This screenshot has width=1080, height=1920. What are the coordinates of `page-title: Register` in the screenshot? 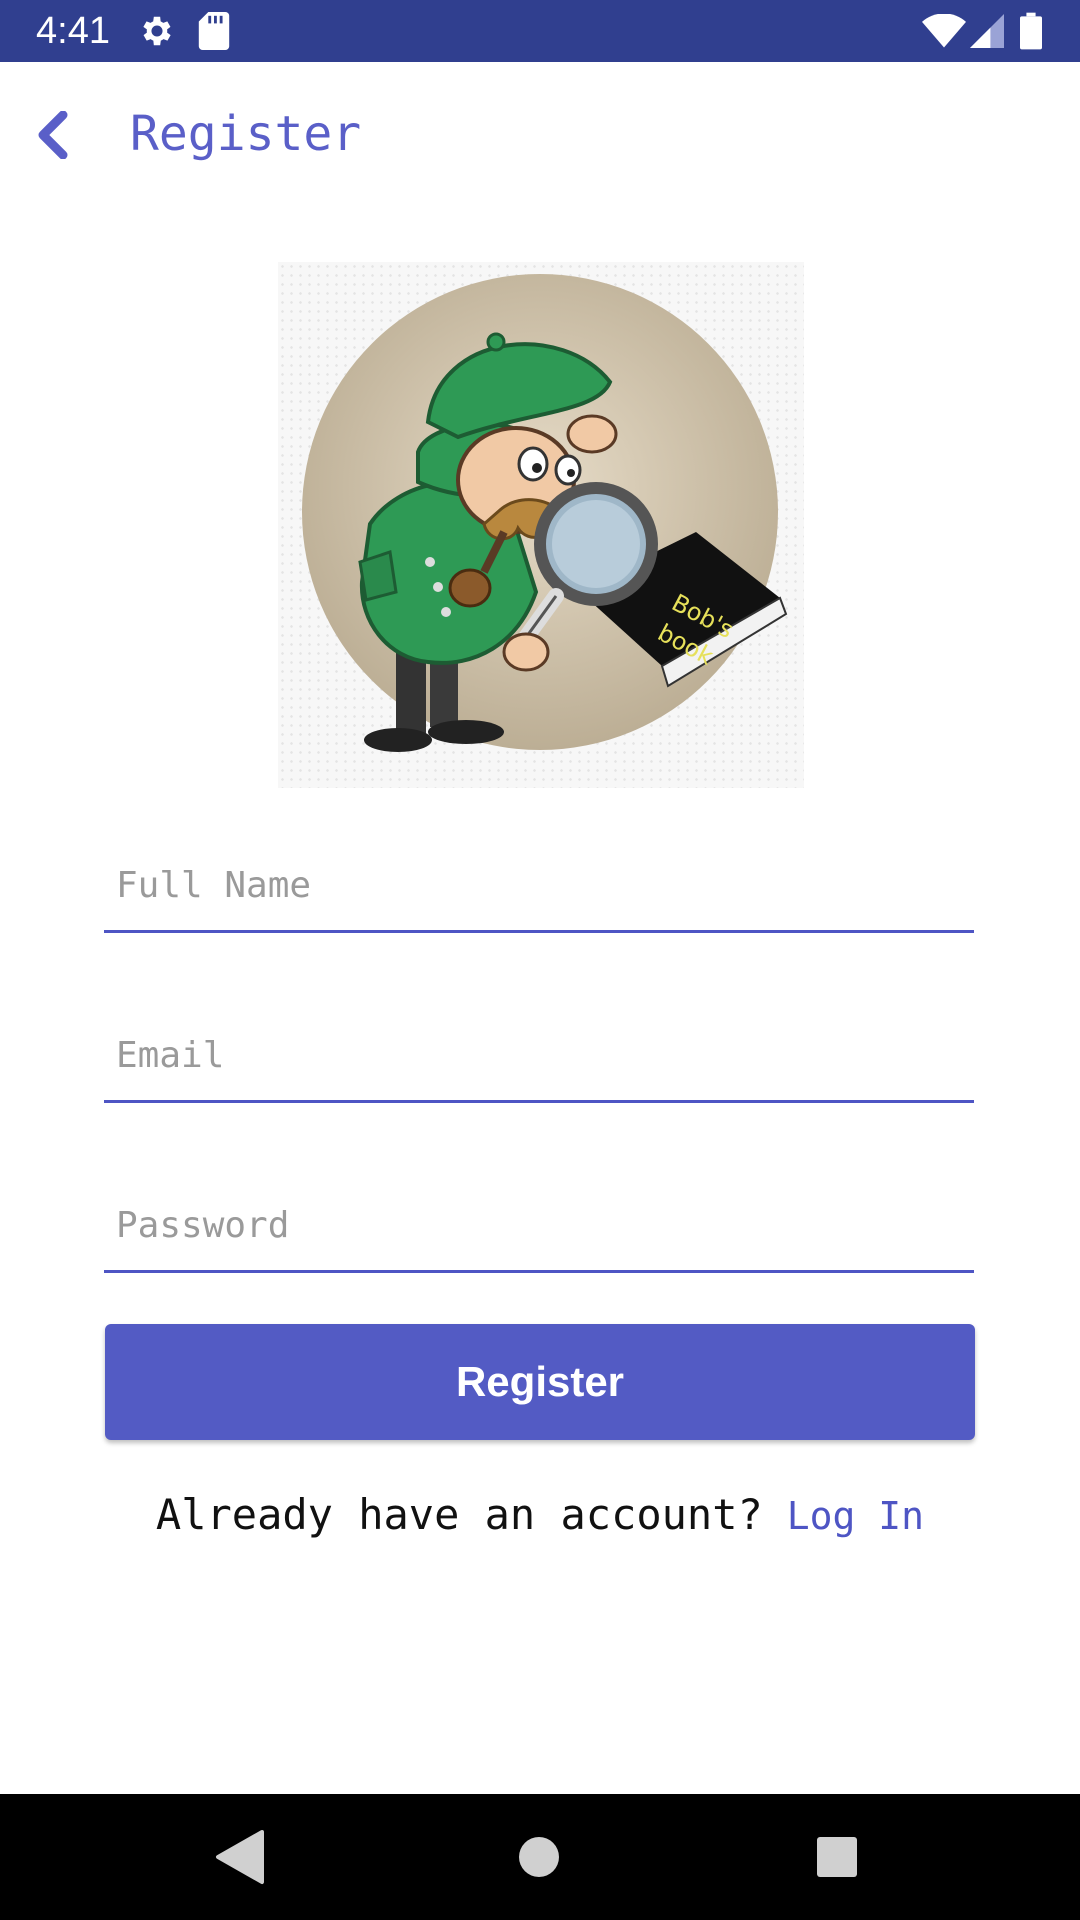 It's located at (246, 134).